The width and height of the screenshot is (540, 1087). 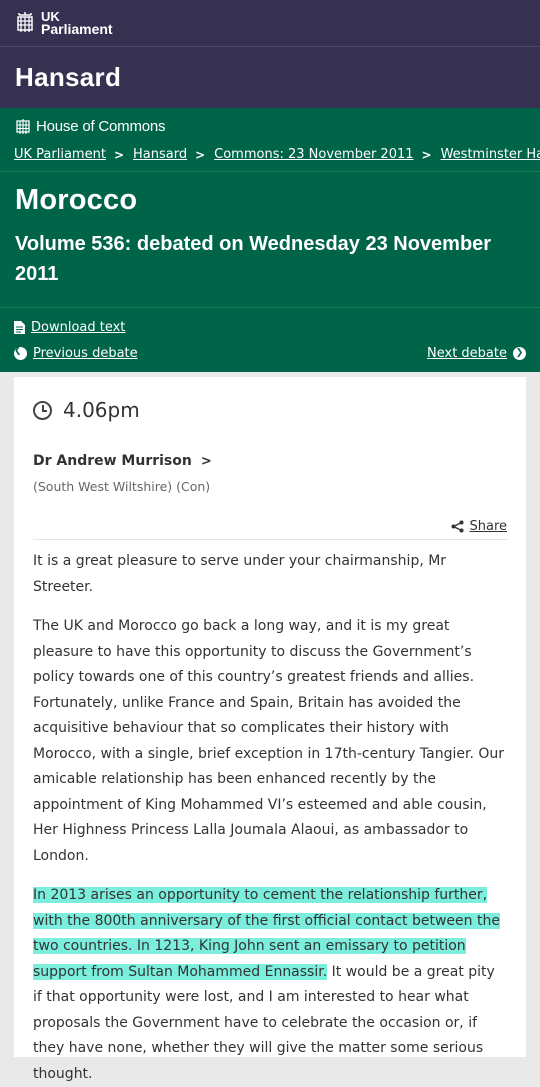 I want to click on debate-nav-row: ❮ Previous debate Next debate ❯, so click(x=270, y=353).